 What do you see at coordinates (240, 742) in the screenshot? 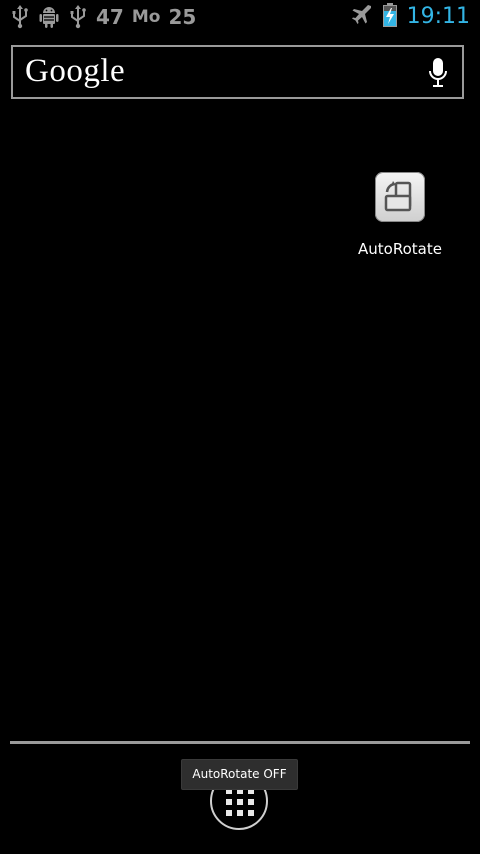
I see `dock-divider` at bounding box center [240, 742].